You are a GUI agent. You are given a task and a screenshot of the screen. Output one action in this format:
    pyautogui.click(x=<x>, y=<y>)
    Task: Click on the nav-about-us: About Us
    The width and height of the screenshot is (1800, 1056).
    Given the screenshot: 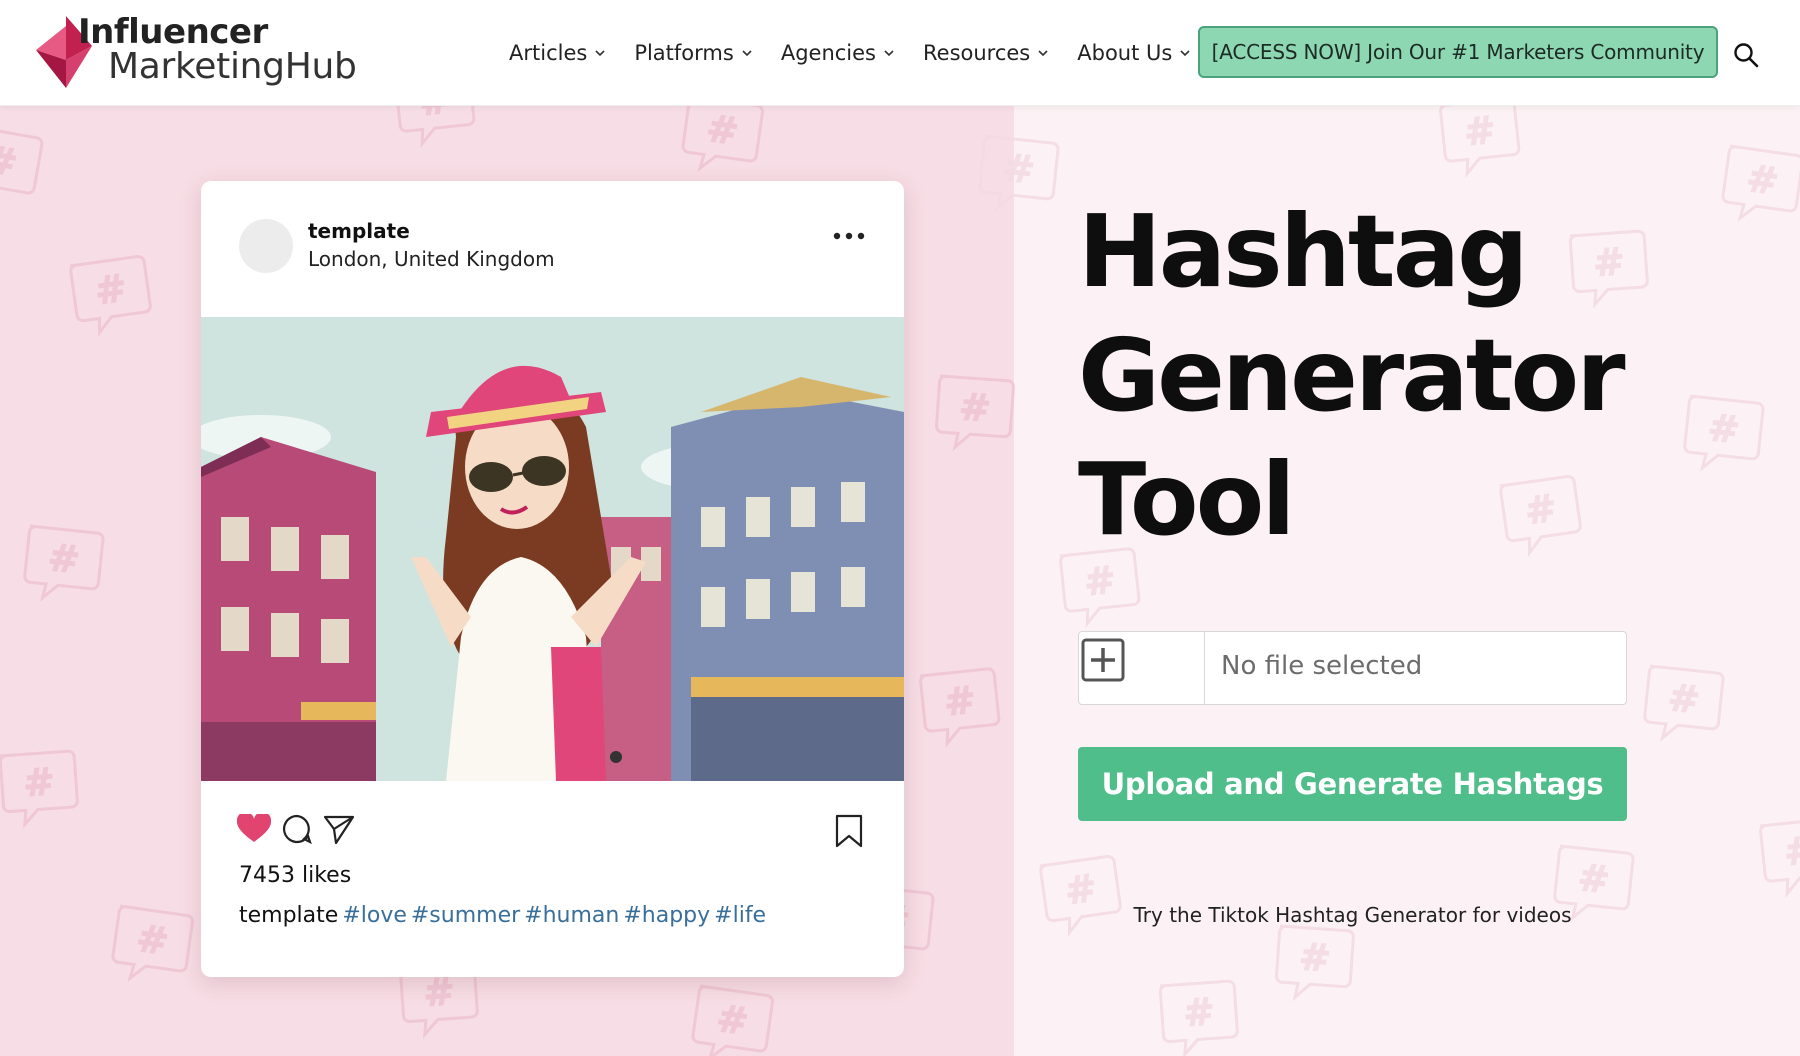 What is the action you would take?
    pyautogui.click(x=1134, y=53)
    